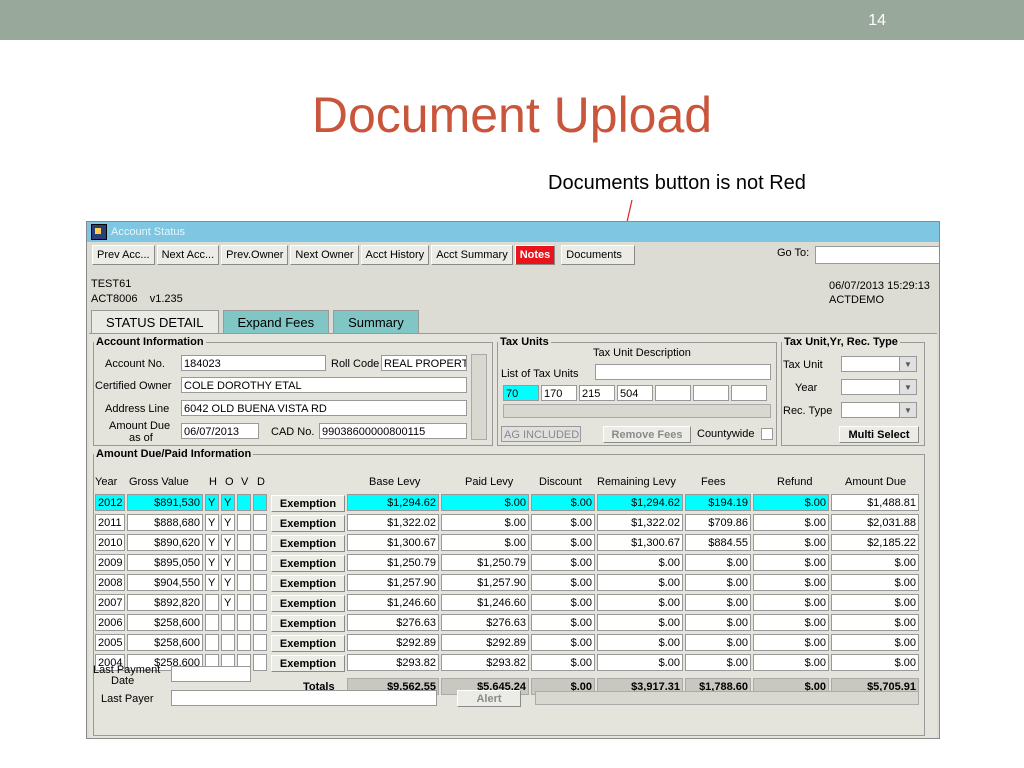  Describe the element at coordinates (535, 255) in the screenshot. I see `notes-button: Notes` at that location.